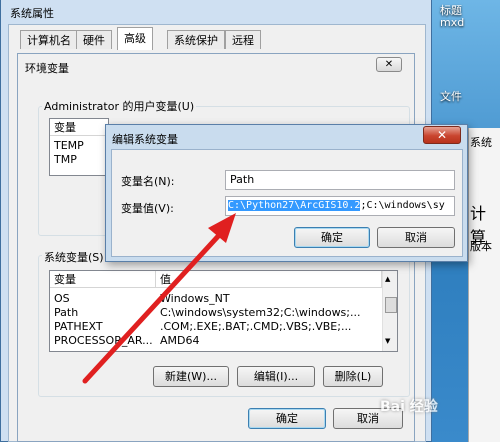 This screenshot has width=500, height=442. Describe the element at coordinates (222, 228) in the screenshot. I see `arrow-head` at that location.